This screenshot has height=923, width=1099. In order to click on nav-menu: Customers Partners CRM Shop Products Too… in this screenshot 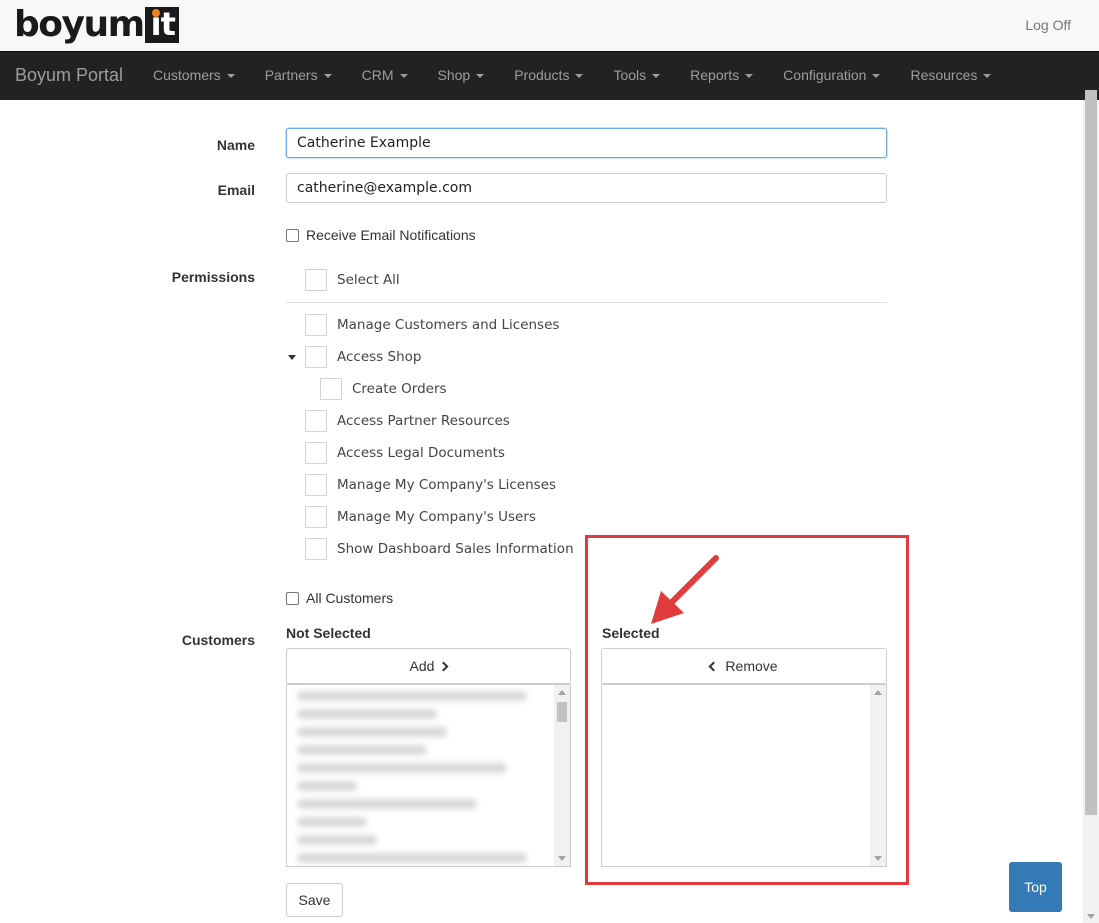, I will do `click(572, 76)`.